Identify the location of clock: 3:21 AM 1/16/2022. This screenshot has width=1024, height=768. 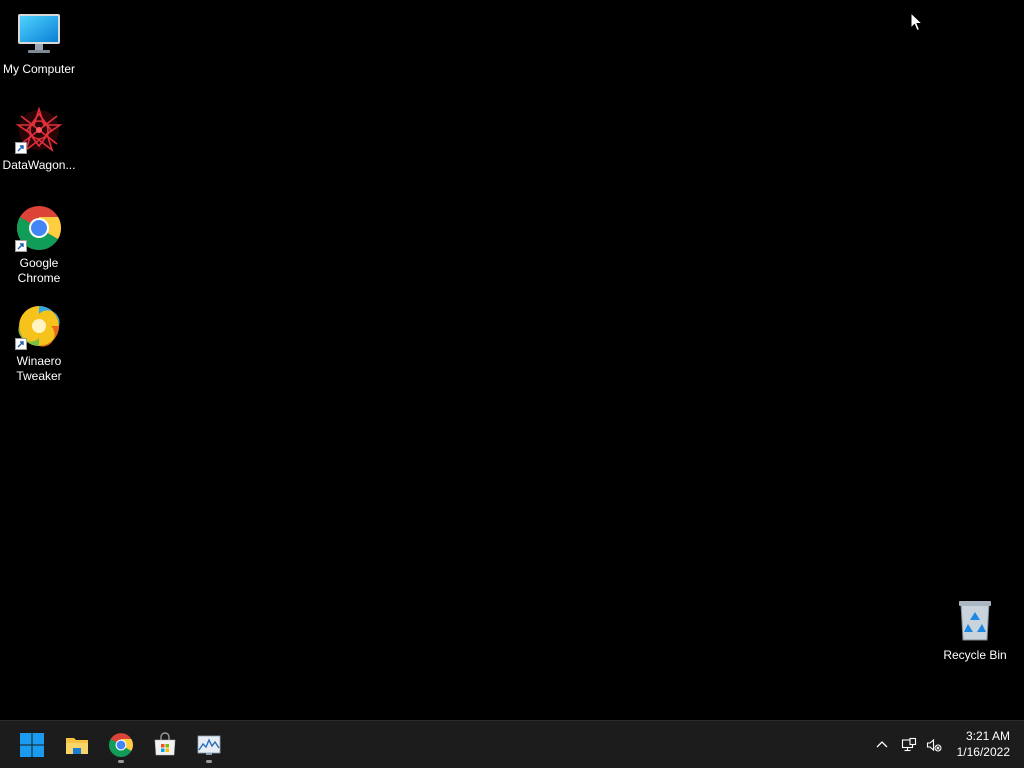
(983, 744).